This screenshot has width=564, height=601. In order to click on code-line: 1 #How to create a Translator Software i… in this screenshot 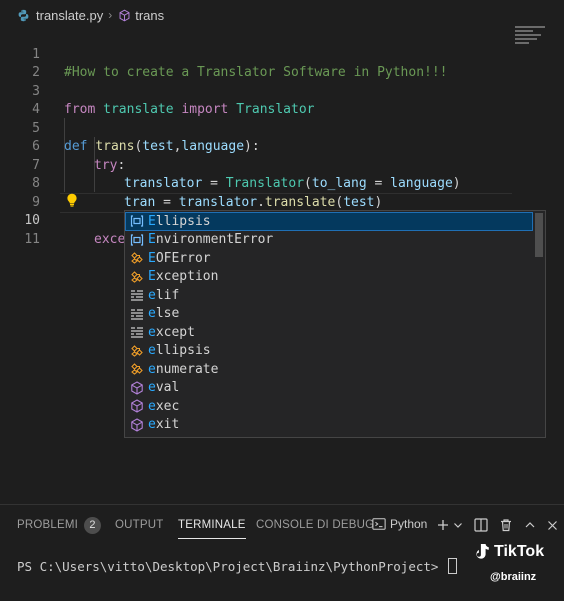, I will do `click(282, 54)`.